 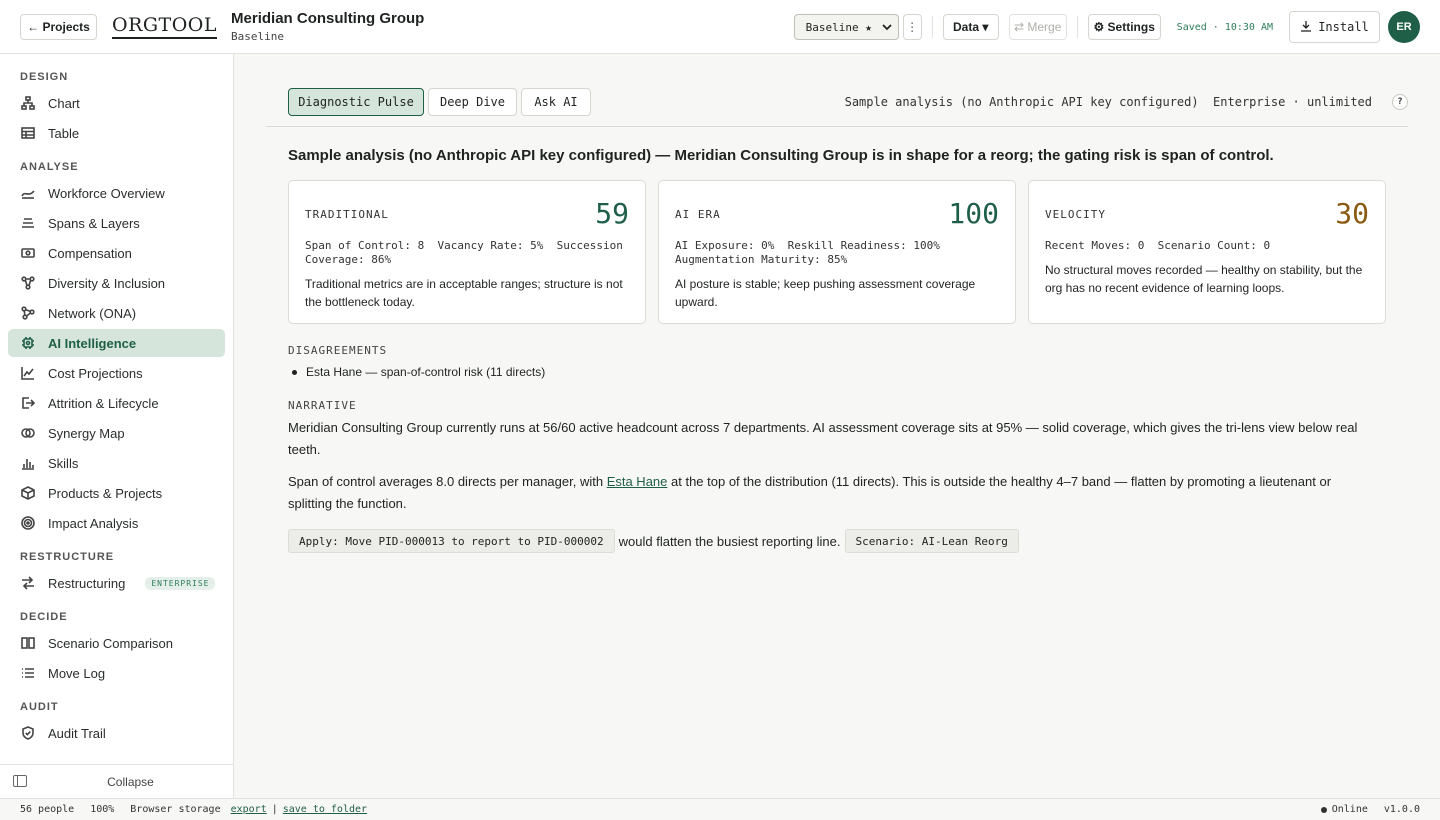 What do you see at coordinates (39, 707) in the screenshot?
I see `sidebar-section-audit: AUDIT` at bounding box center [39, 707].